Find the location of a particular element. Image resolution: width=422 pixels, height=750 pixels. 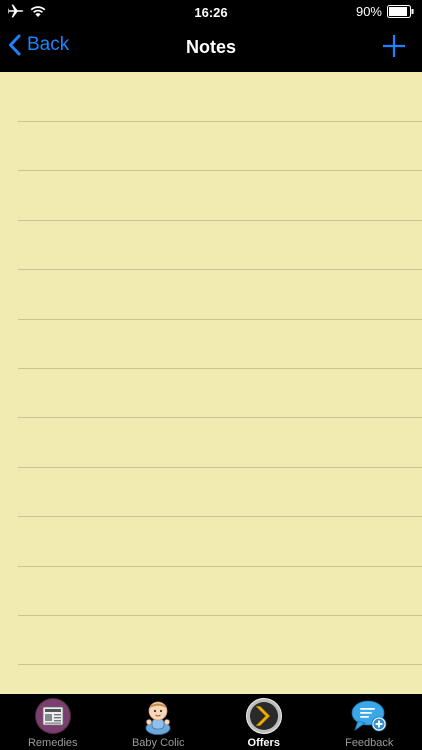

add-note-button is located at coordinates (394, 46).